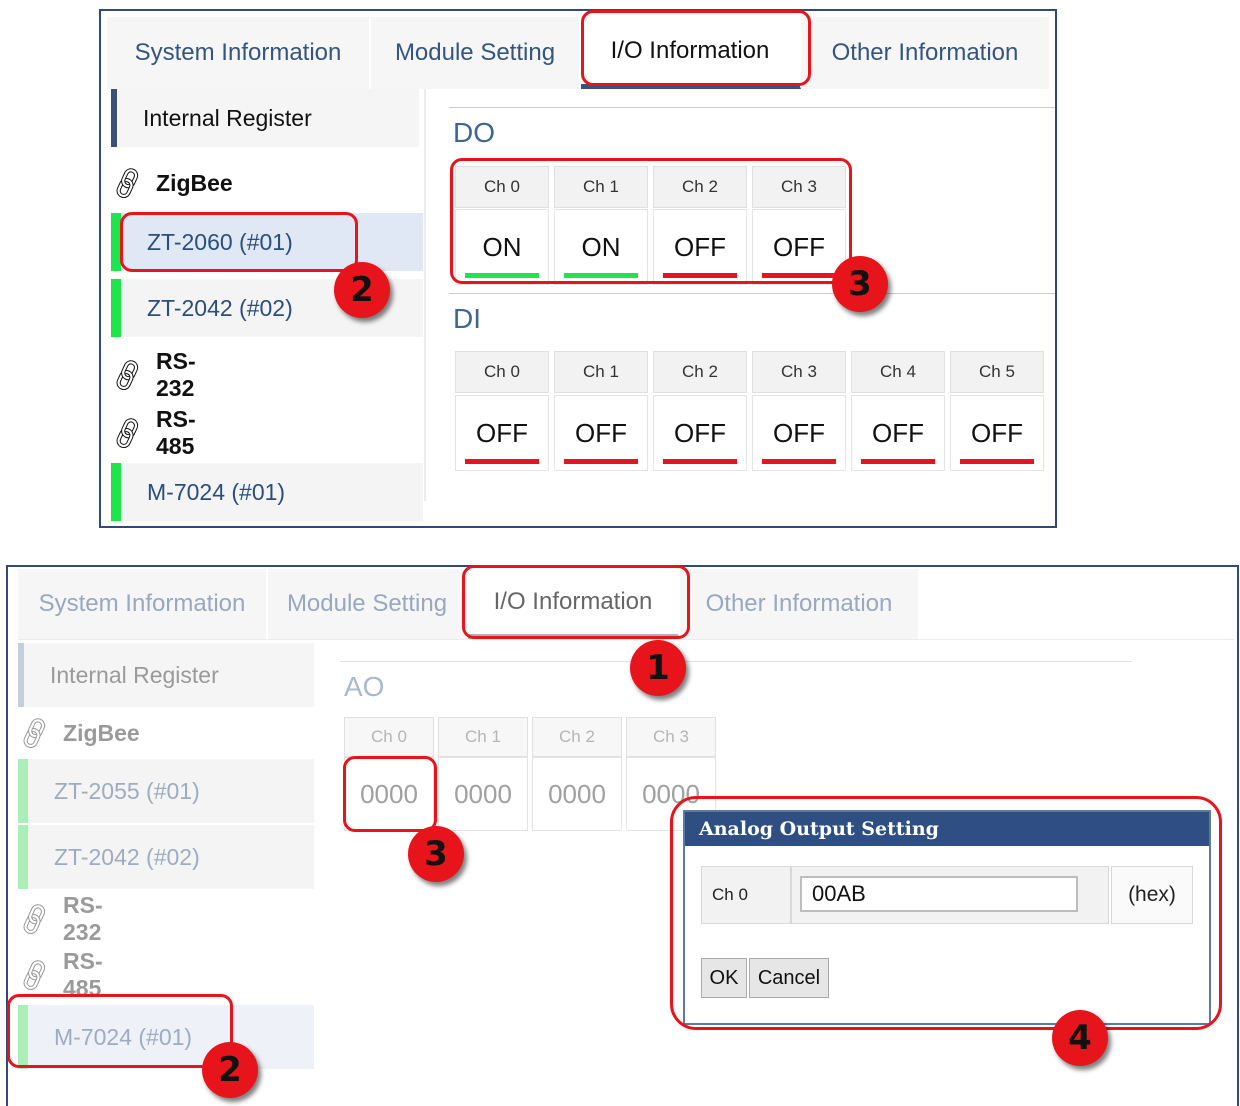 This screenshot has height=1106, width=1240. I want to click on sidebar-item-zt-2042: ZT-2042 (#02), so click(166, 857).